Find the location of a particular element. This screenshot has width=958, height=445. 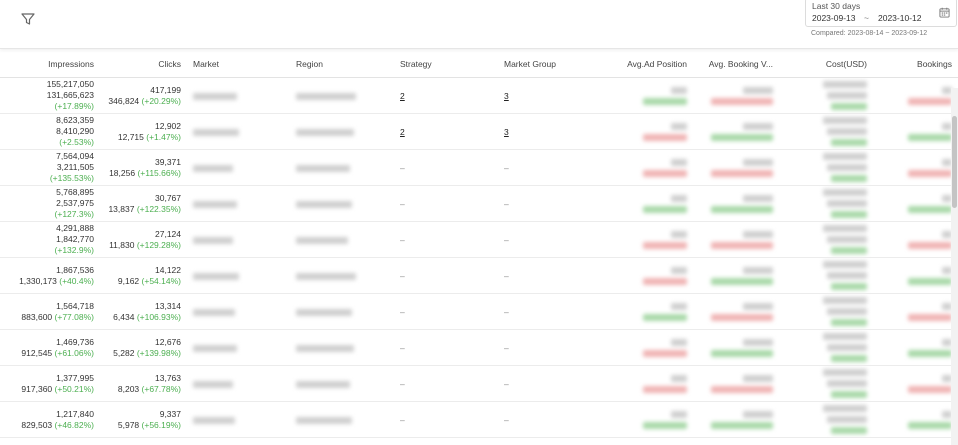

col-strategy: Strategy is located at coordinates (446, 64).